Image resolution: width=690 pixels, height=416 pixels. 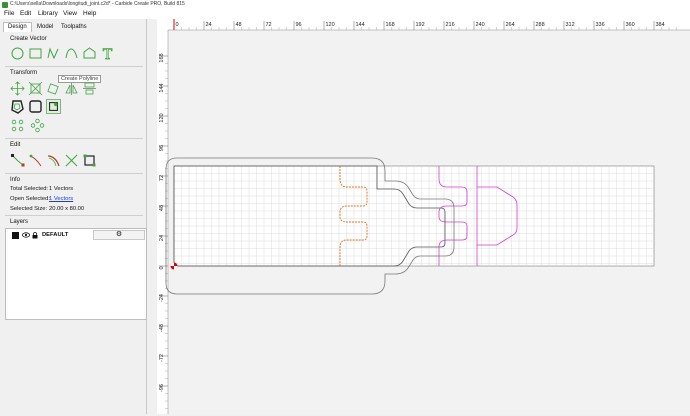 What do you see at coordinates (17, 106) in the screenshot?
I see `offset-icon` at bounding box center [17, 106].